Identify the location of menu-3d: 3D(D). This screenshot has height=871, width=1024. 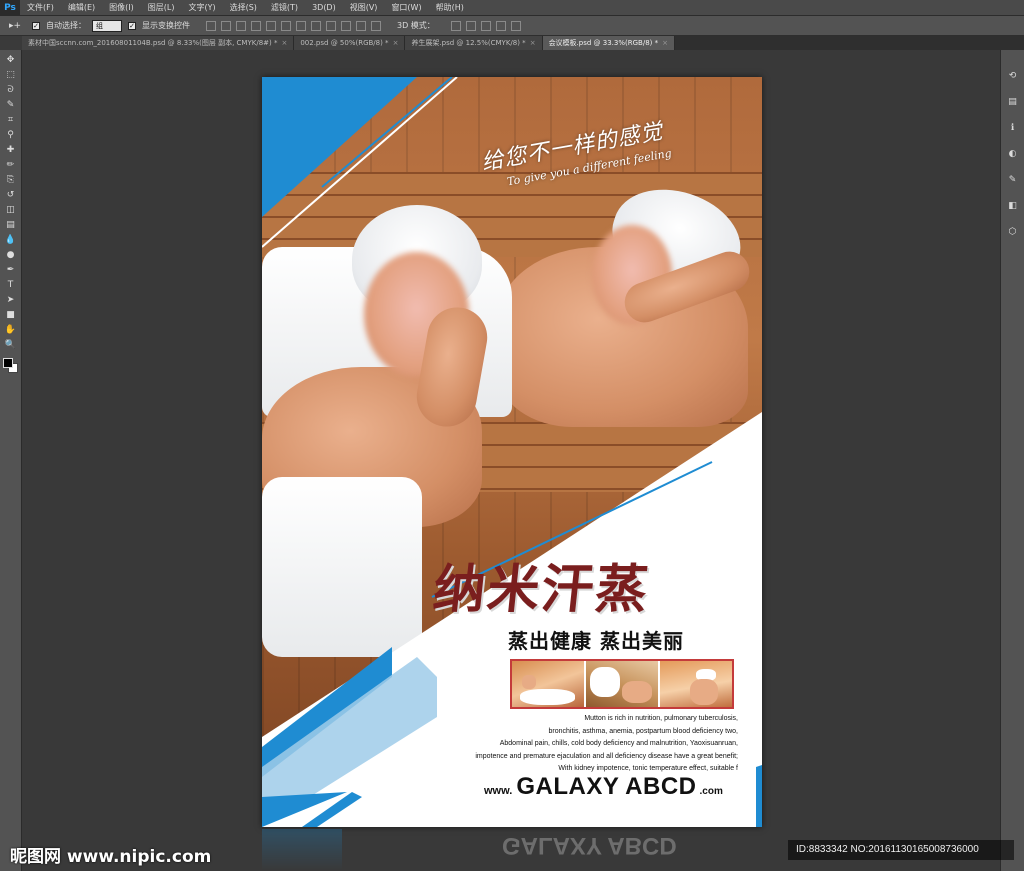
(324, 7).